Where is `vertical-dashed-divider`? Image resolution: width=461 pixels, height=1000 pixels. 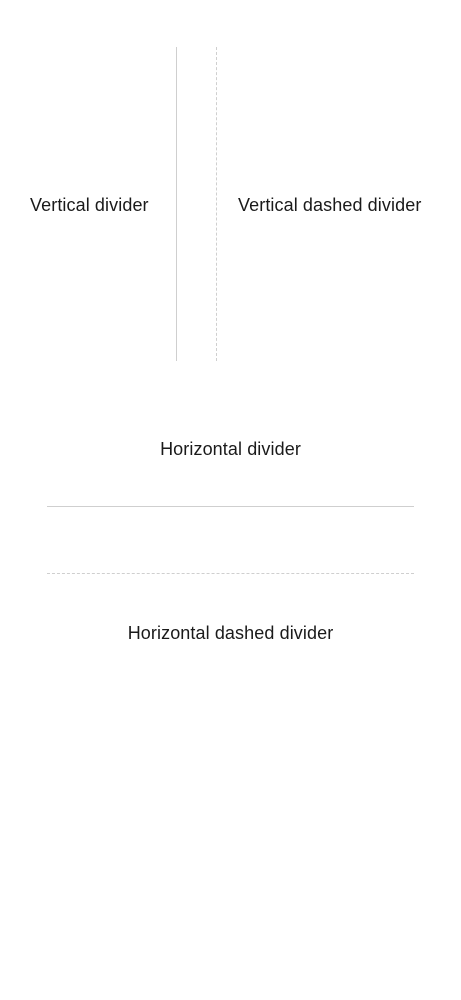 vertical-dashed-divider is located at coordinates (216, 204).